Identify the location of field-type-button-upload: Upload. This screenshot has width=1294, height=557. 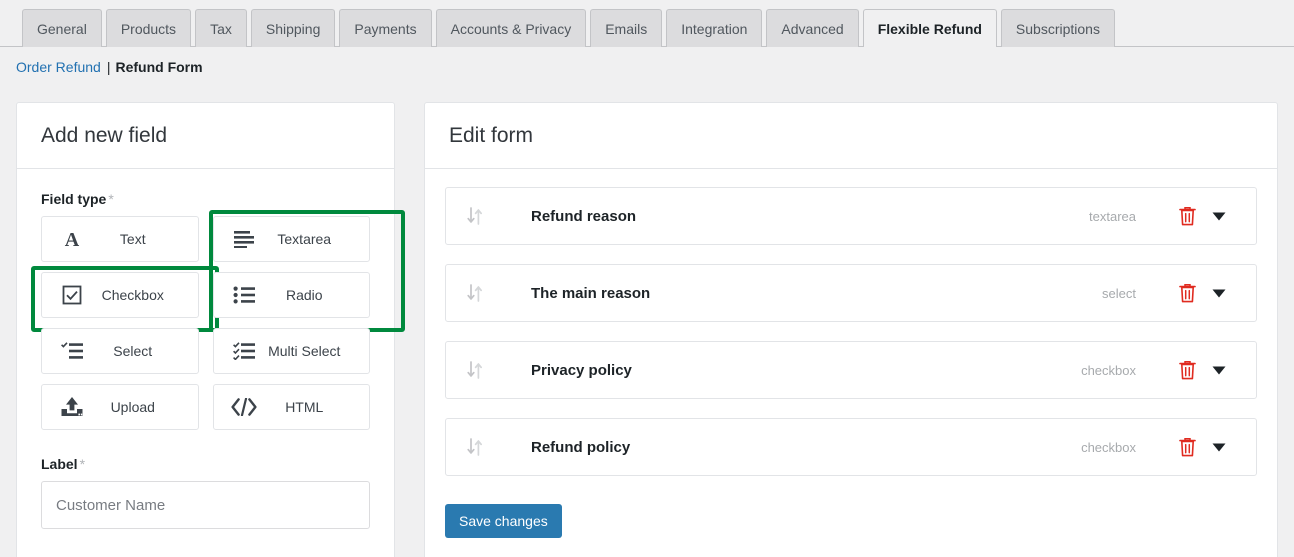
(120, 407).